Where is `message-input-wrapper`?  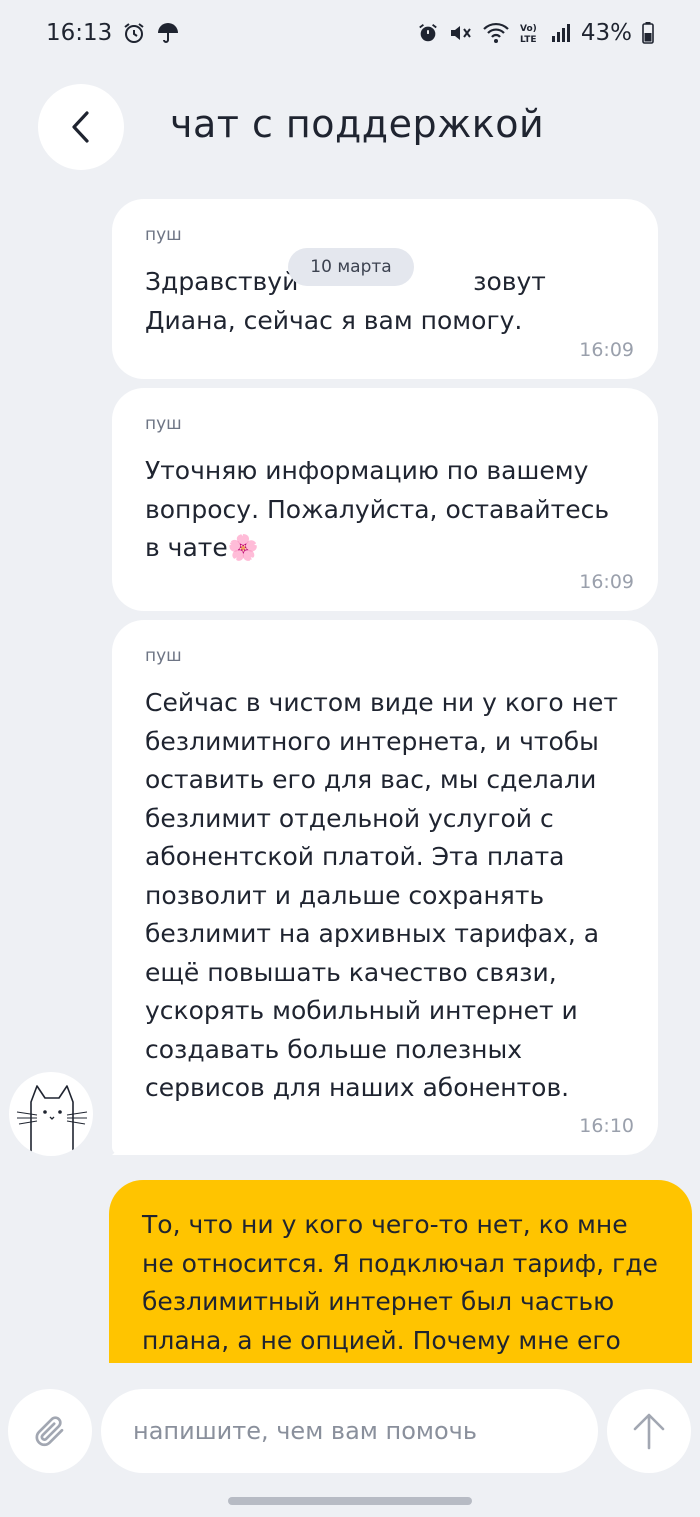 message-input-wrapper is located at coordinates (349, 1431).